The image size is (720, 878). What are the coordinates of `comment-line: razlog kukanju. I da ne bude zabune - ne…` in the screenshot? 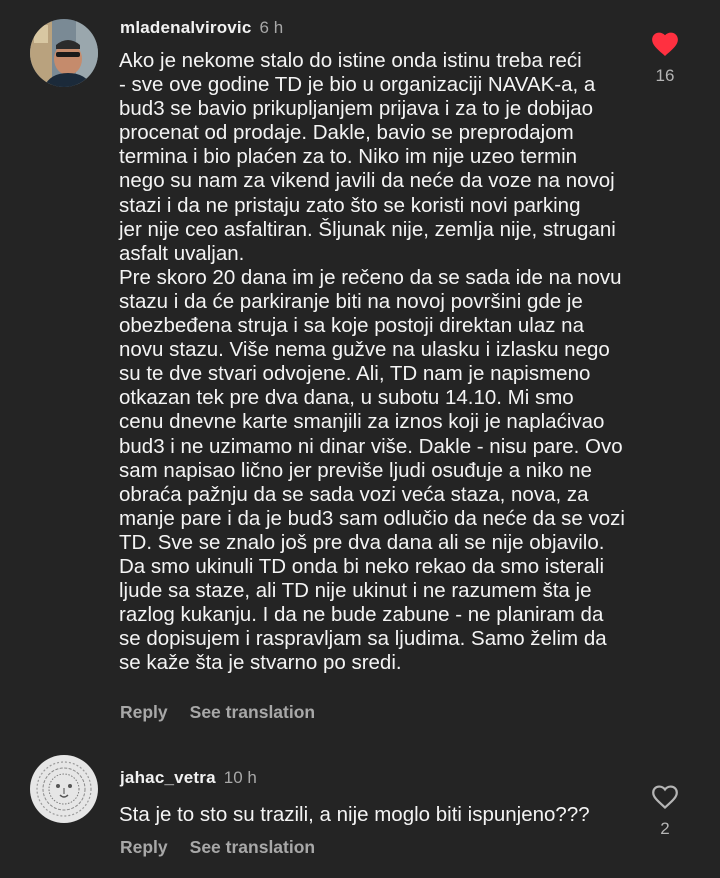 It's located at (361, 615).